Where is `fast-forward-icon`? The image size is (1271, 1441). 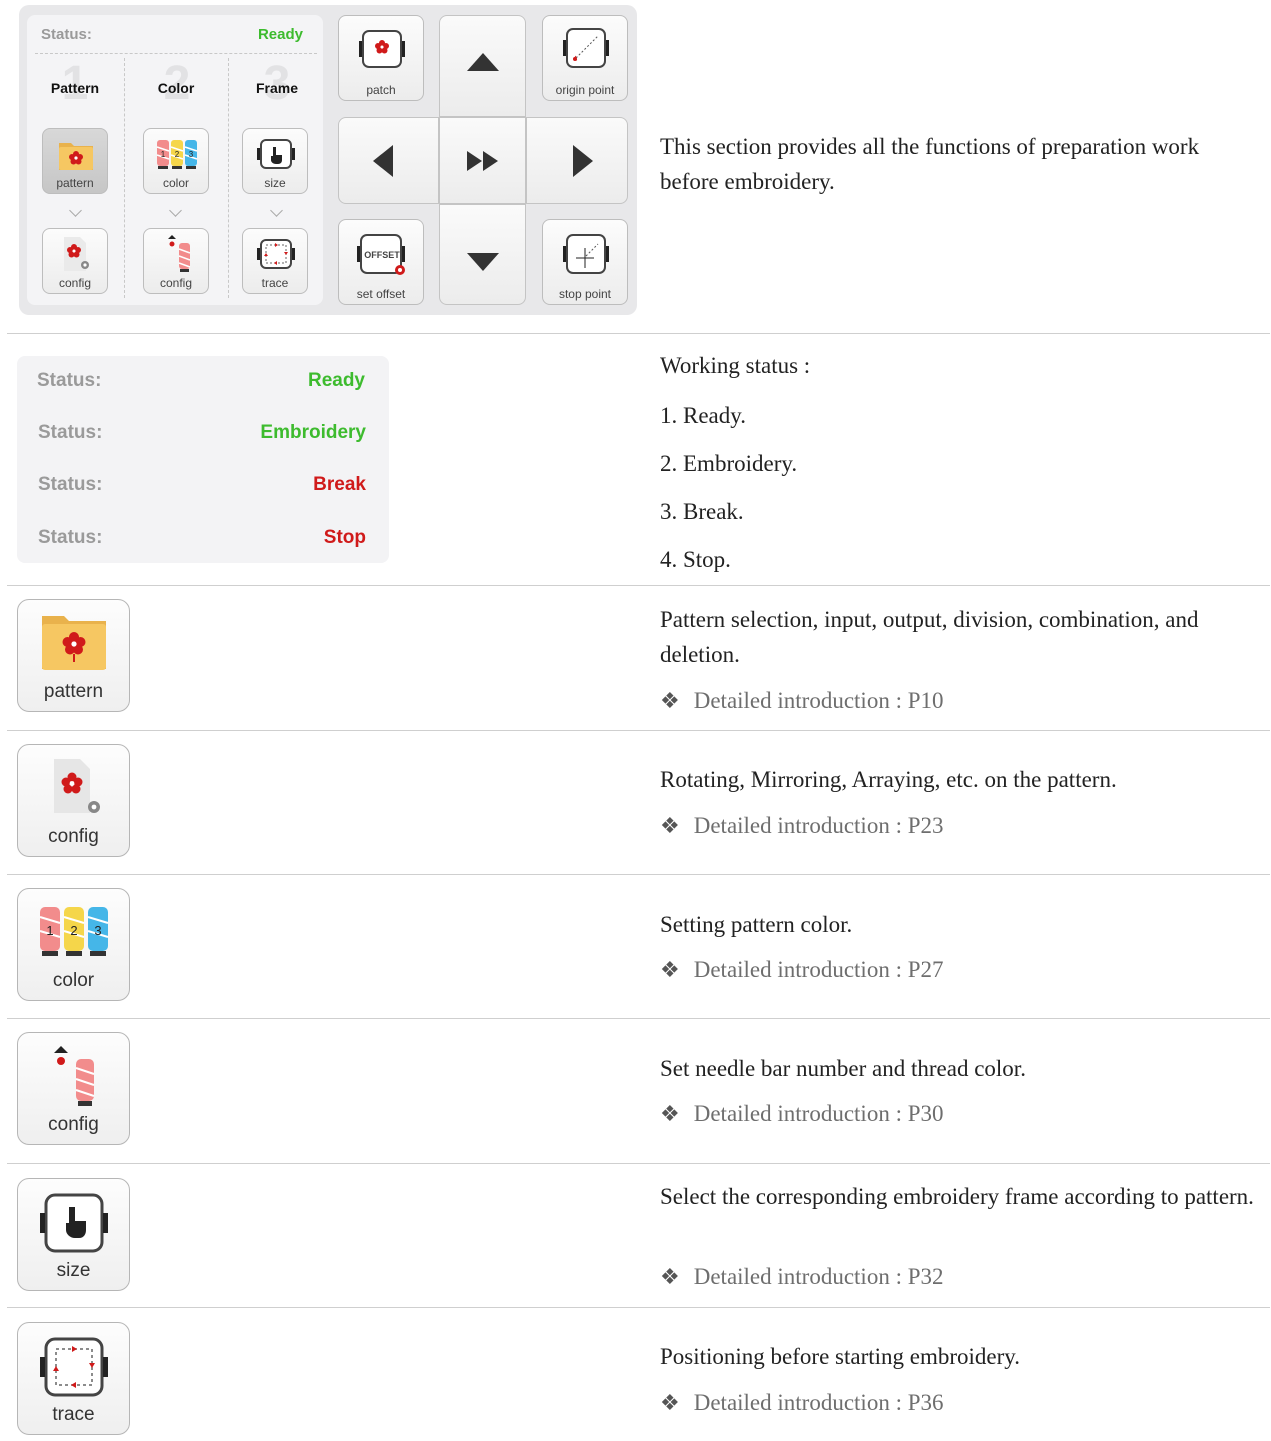 fast-forward-icon is located at coordinates (482, 161).